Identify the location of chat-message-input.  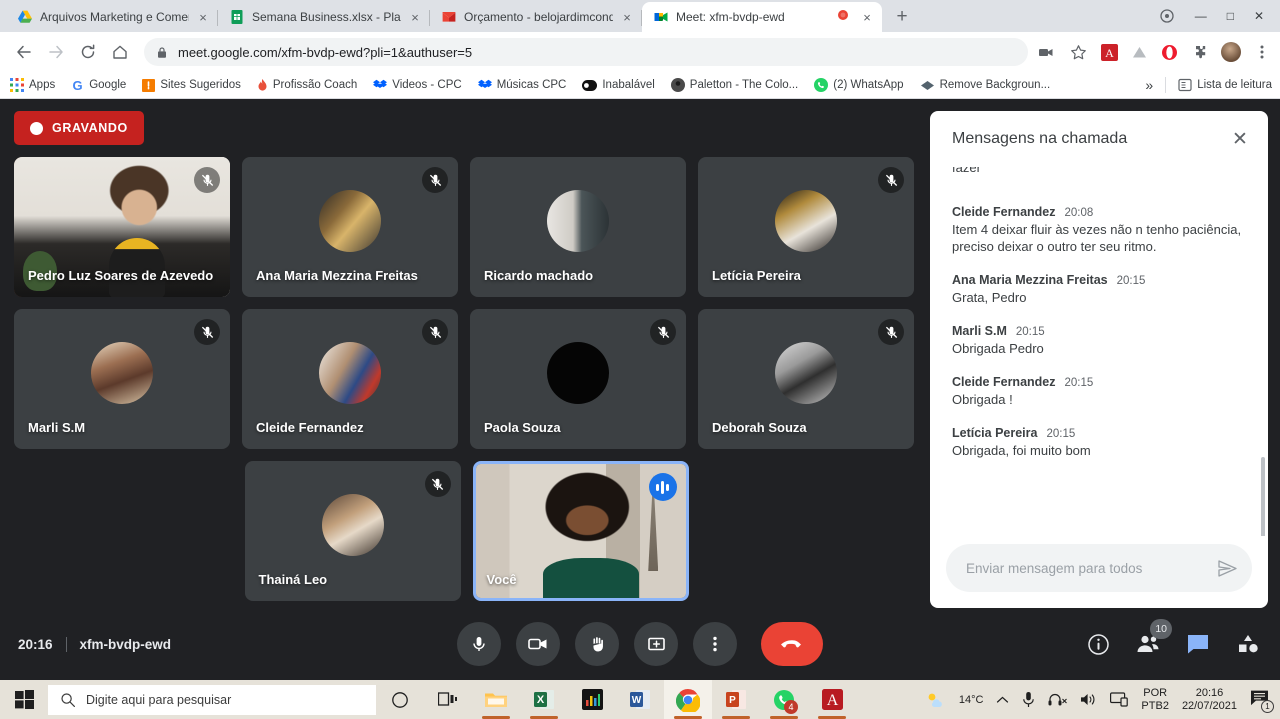
(1086, 568).